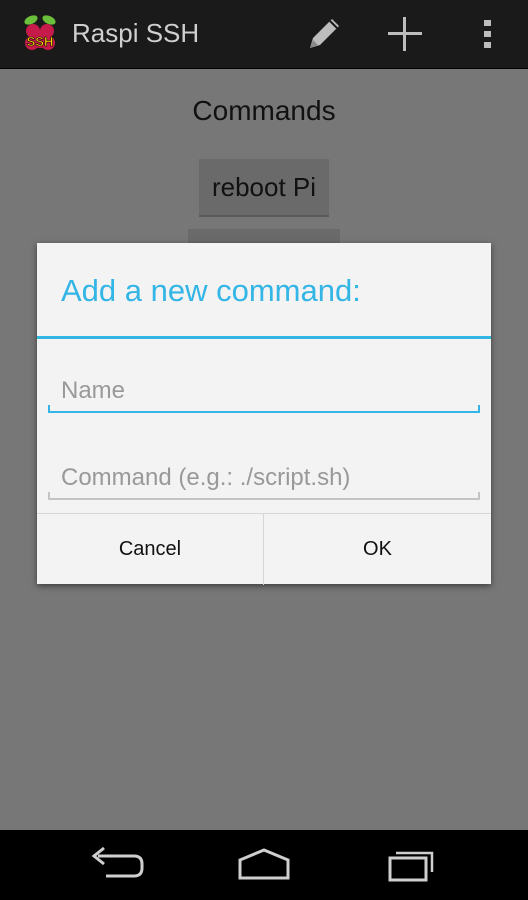  Describe the element at coordinates (118, 865) in the screenshot. I see `back-icon` at that location.